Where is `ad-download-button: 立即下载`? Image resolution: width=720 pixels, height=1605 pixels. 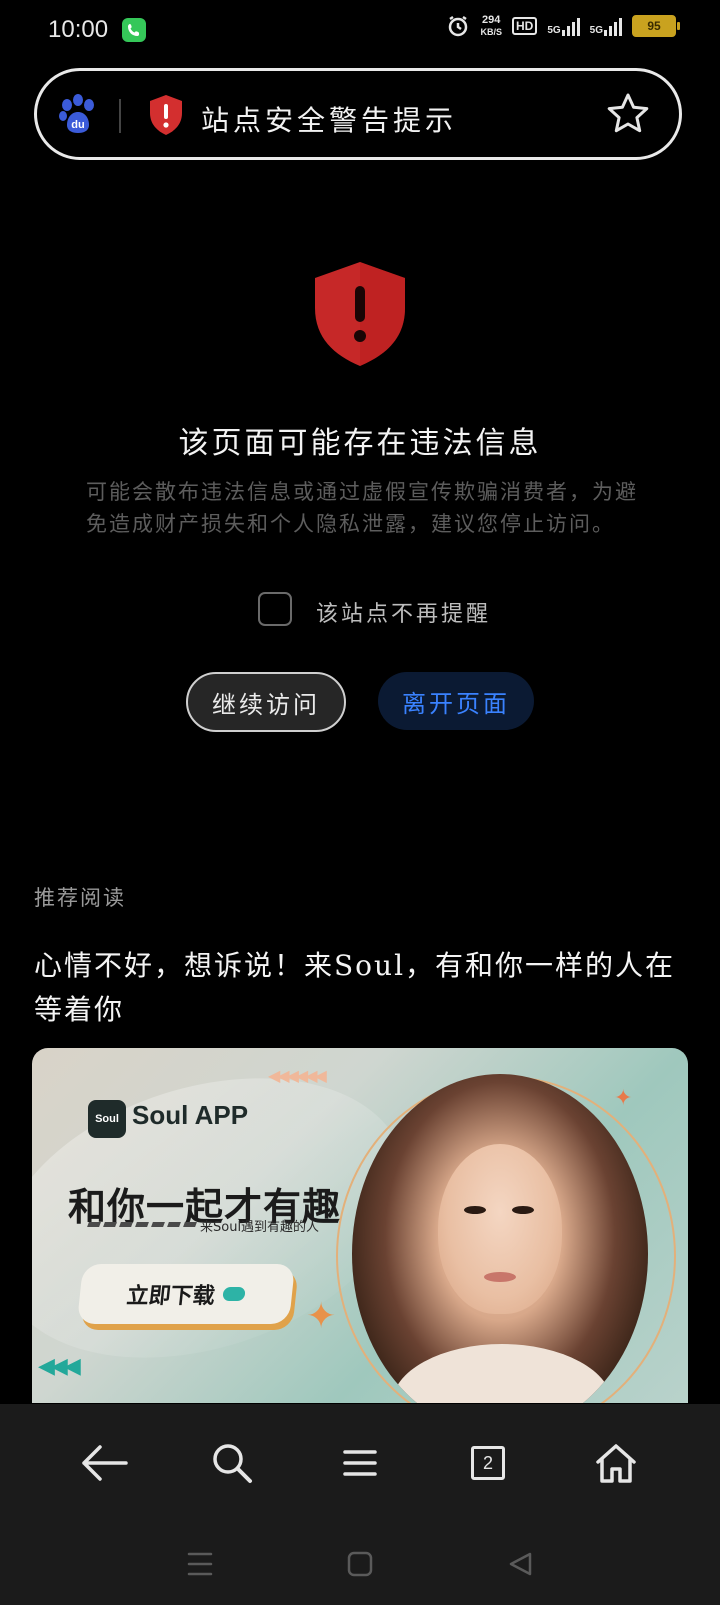 ad-download-button: 立即下载 is located at coordinates (186, 1294).